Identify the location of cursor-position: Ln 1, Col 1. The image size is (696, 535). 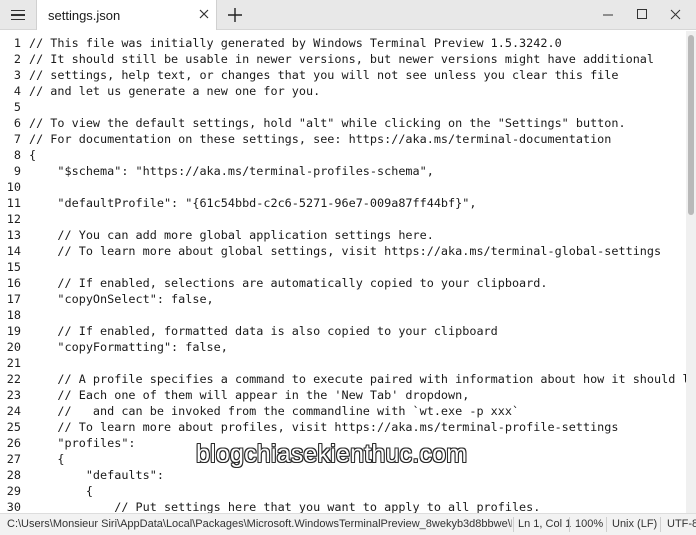
(545, 524).